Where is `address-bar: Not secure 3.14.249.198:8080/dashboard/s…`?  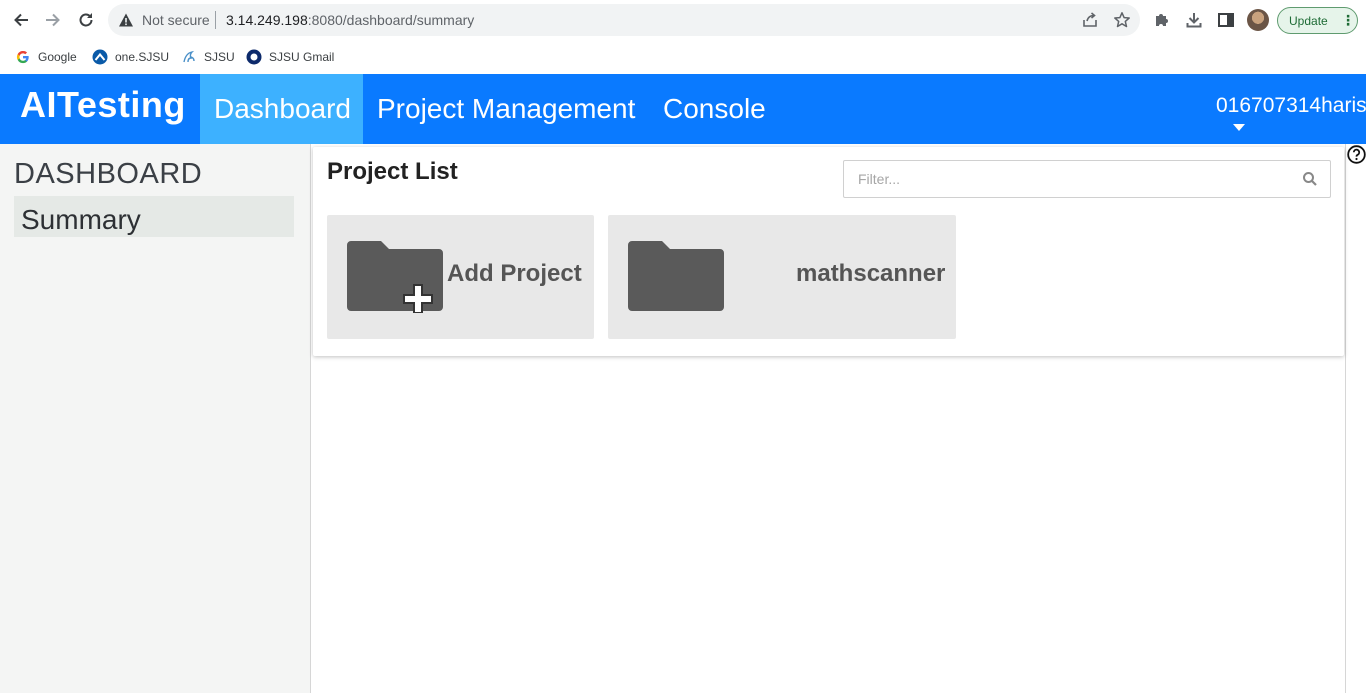
address-bar: Not secure 3.14.249.198:8080/dashboard/s… is located at coordinates (624, 20).